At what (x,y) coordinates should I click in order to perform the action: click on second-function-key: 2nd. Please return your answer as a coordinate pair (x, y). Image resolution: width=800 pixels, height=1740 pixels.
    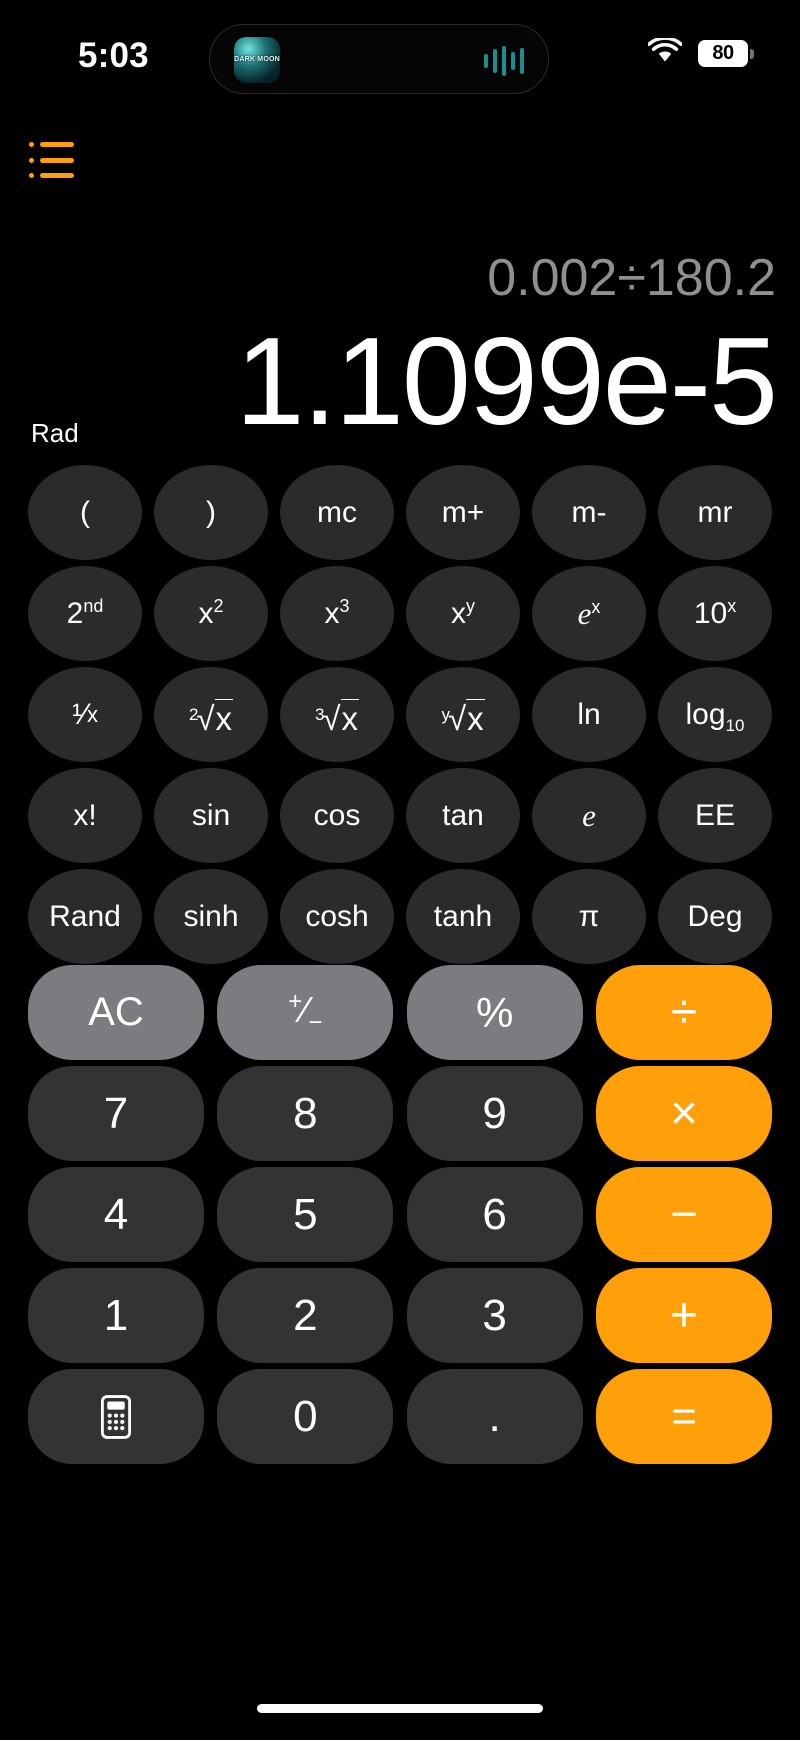
    Looking at the image, I should click on (85, 613).